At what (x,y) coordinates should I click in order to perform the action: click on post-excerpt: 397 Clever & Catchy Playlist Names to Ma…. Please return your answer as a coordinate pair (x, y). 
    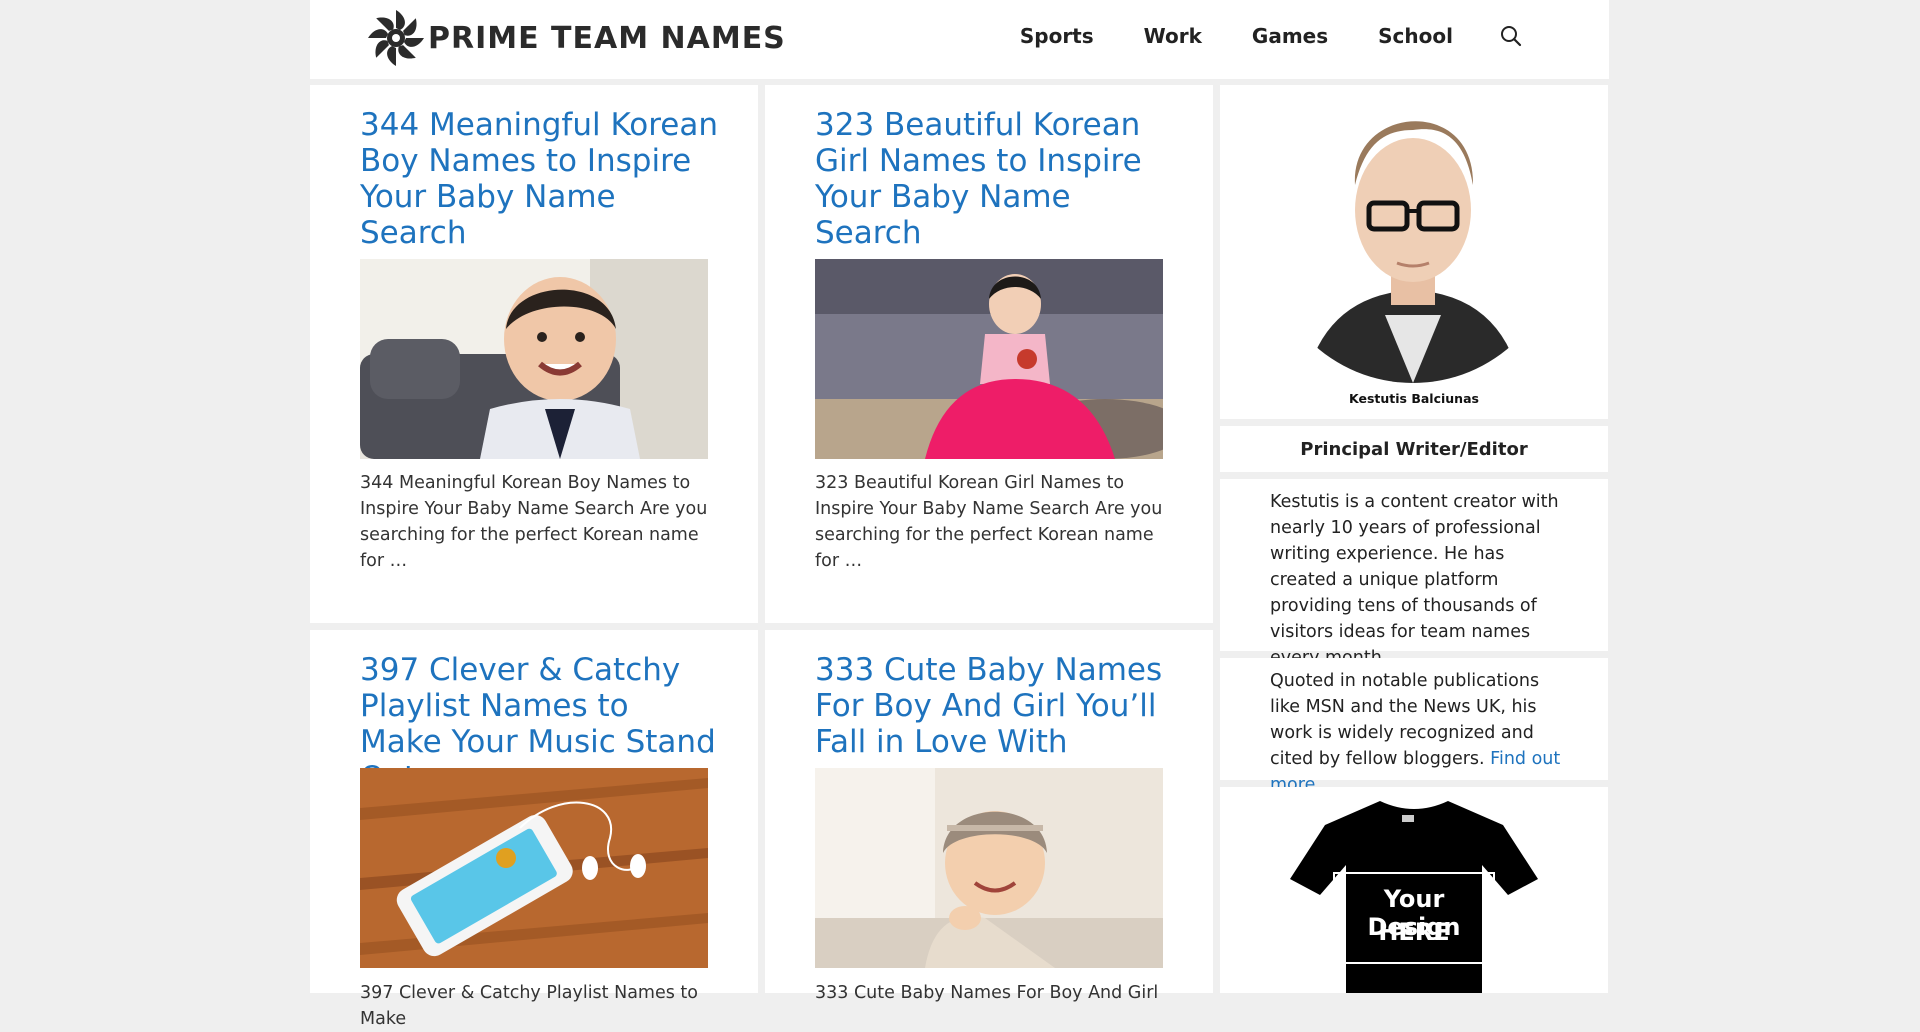
    Looking at the image, I should click on (529, 1006).